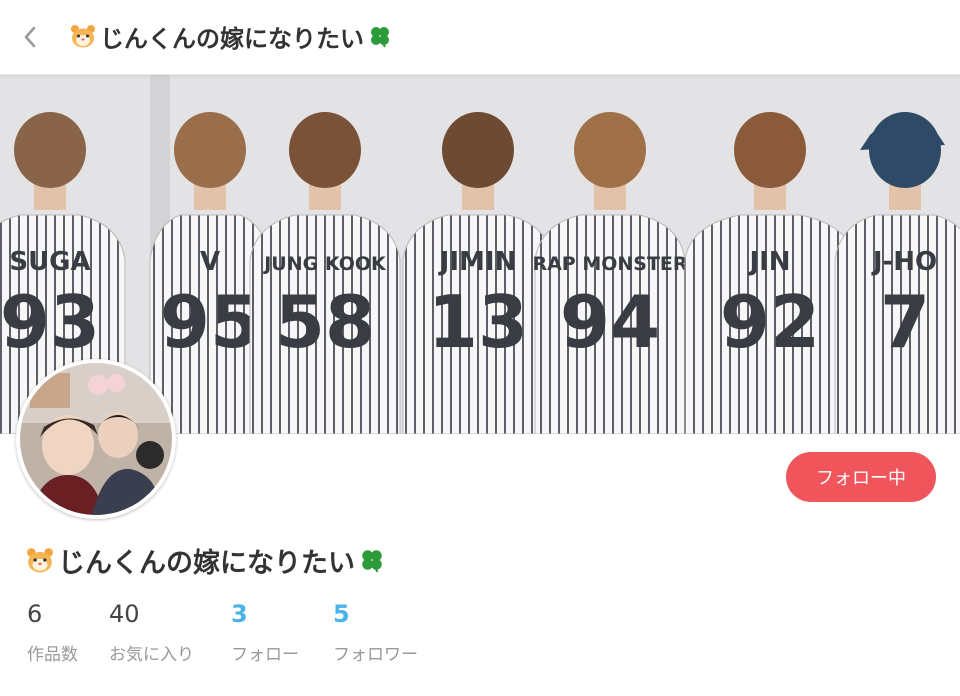 The image size is (960, 696). I want to click on back-button, so click(30, 37).